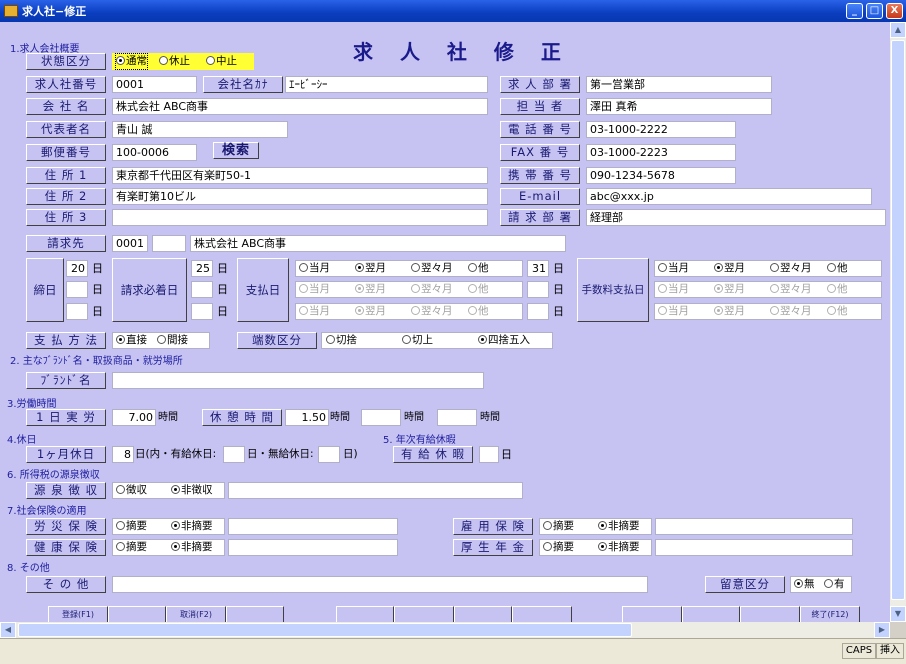  What do you see at coordinates (66, 217) in the screenshot?
I see `addr3-label: 住 所 3` at bounding box center [66, 217].